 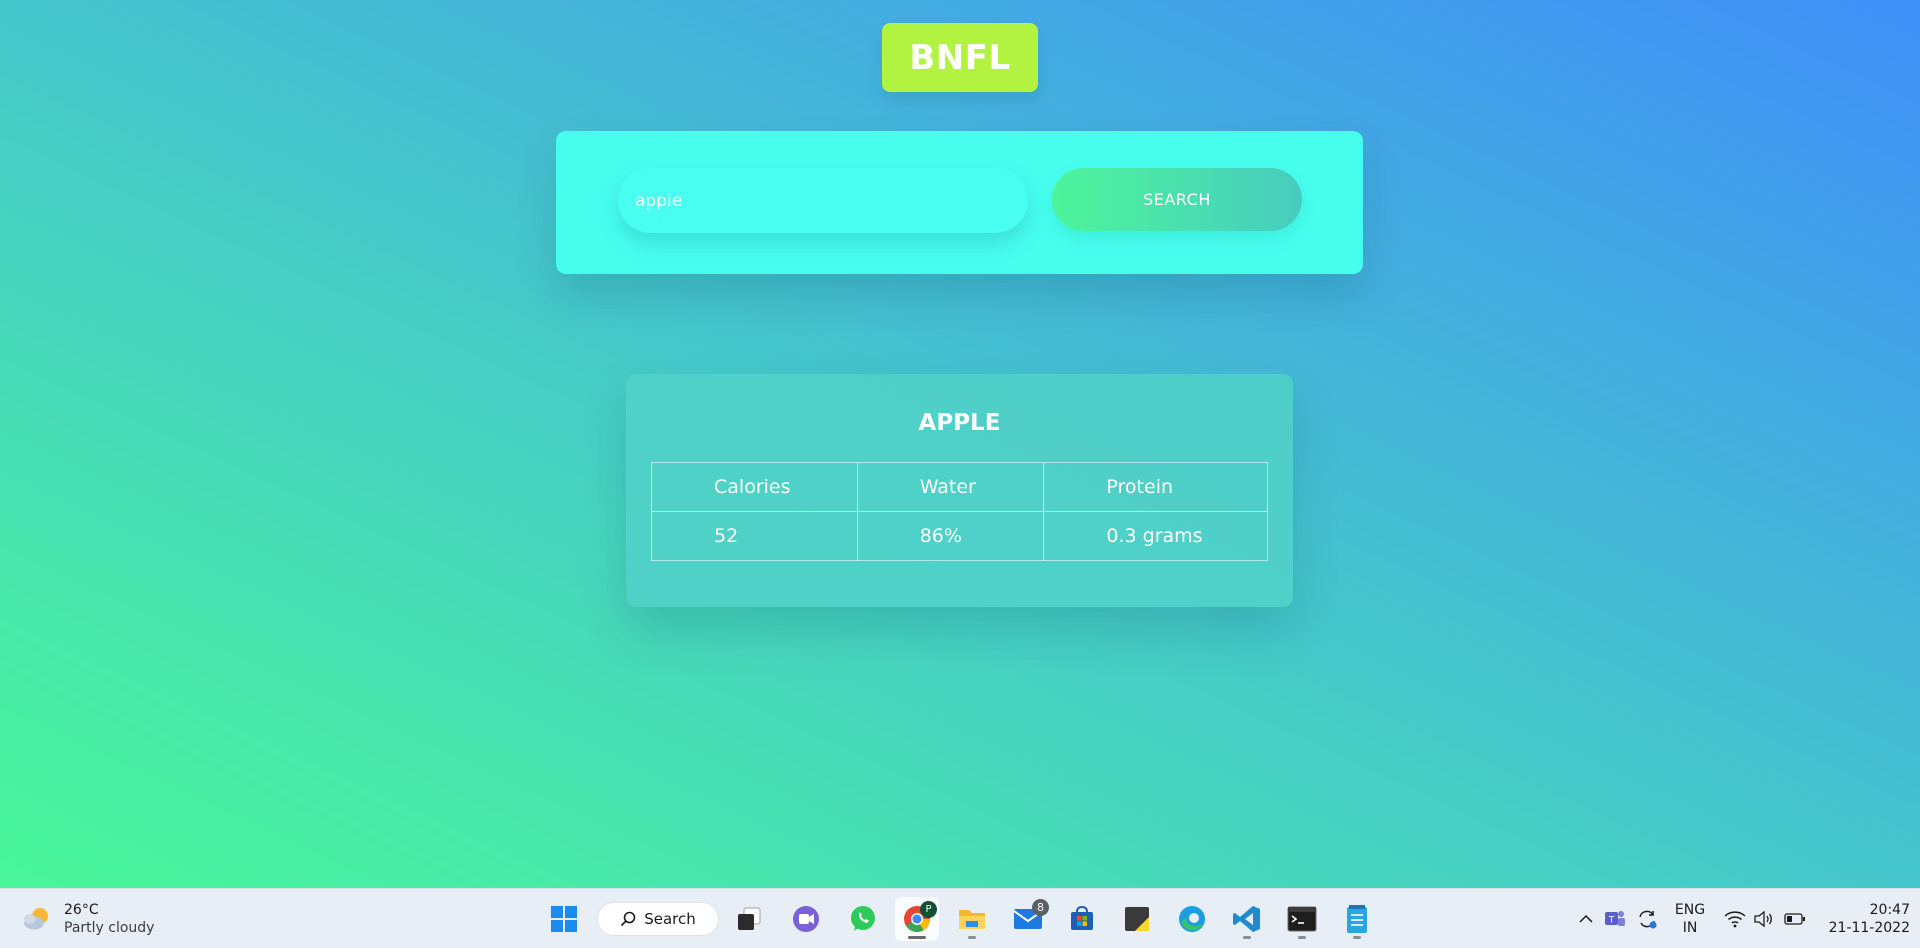 I want to click on column-header-calories: Calories, so click(x=754, y=487).